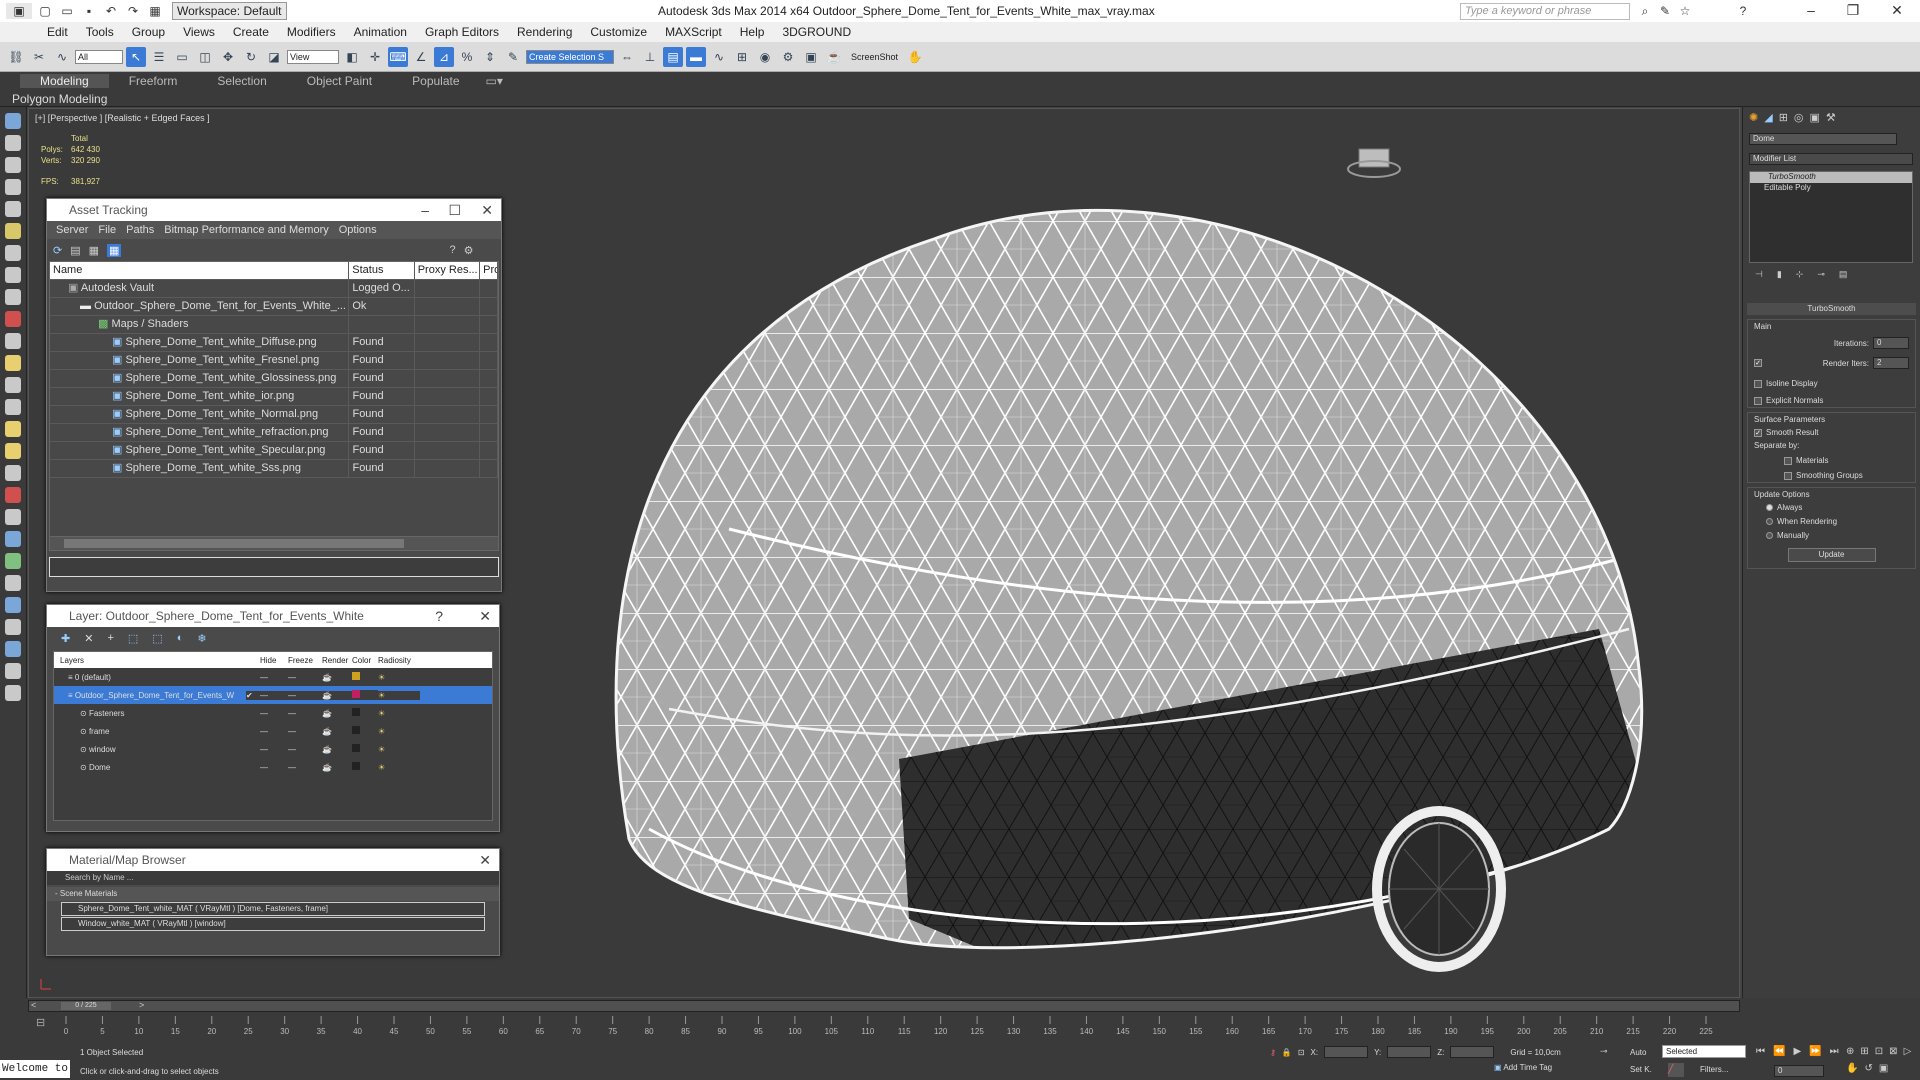 This screenshot has width=1920, height=1080. What do you see at coordinates (1301, 1052) in the screenshot?
I see `absolute-mode-icon: ⊡` at bounding box center [1301, 1052].